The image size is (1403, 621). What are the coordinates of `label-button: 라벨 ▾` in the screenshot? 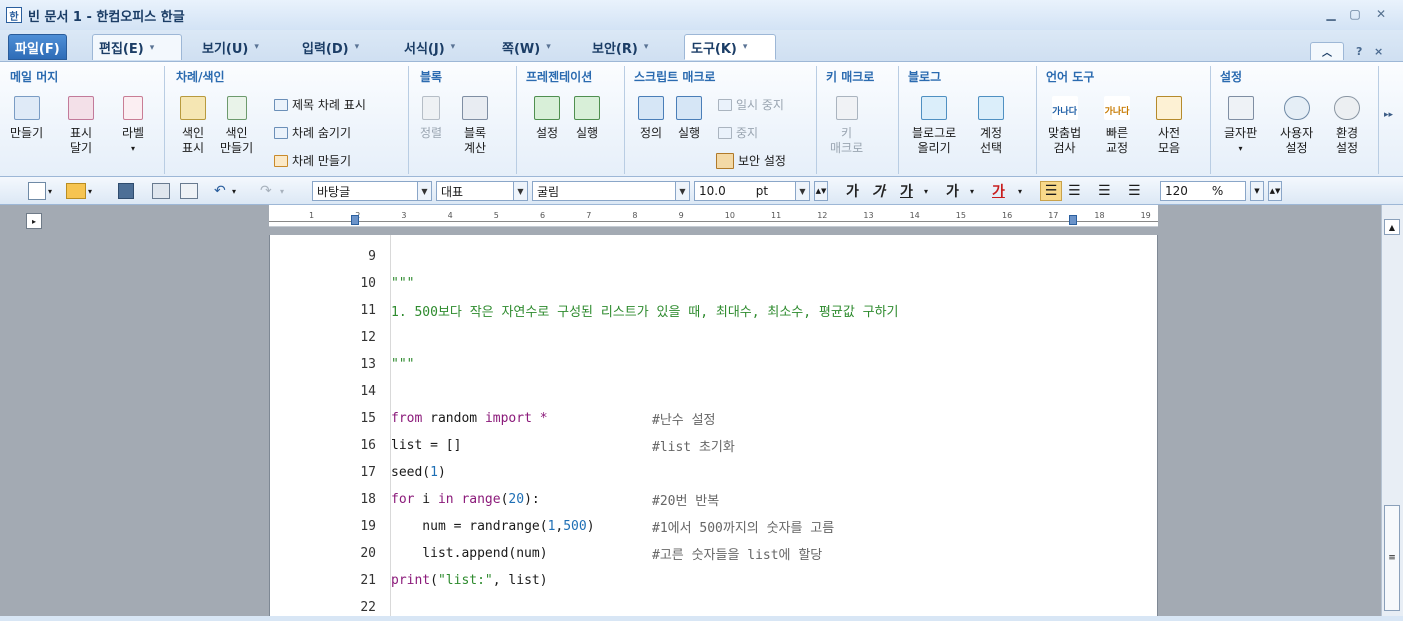 It's located at (133, 126).